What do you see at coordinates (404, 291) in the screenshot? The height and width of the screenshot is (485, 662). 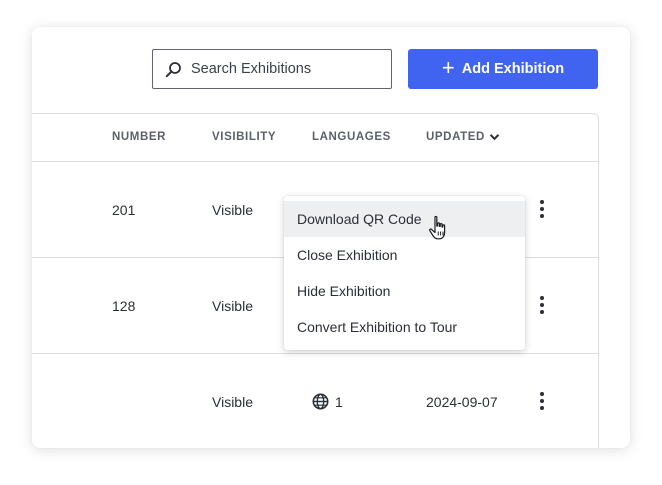 I see `menu-item-hide-exhibition: Hide Exhibition` at bounding box center [404, 291].